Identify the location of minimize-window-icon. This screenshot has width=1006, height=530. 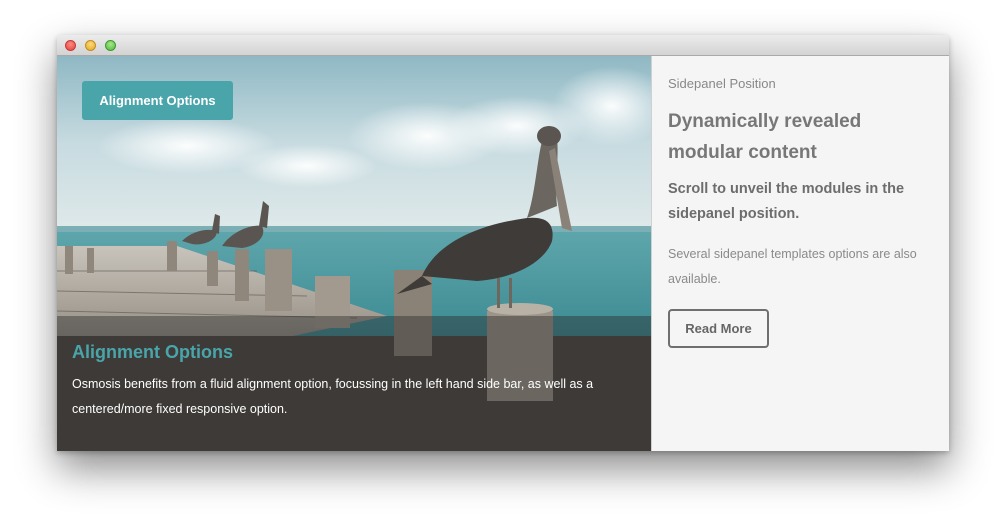
(90, 45).